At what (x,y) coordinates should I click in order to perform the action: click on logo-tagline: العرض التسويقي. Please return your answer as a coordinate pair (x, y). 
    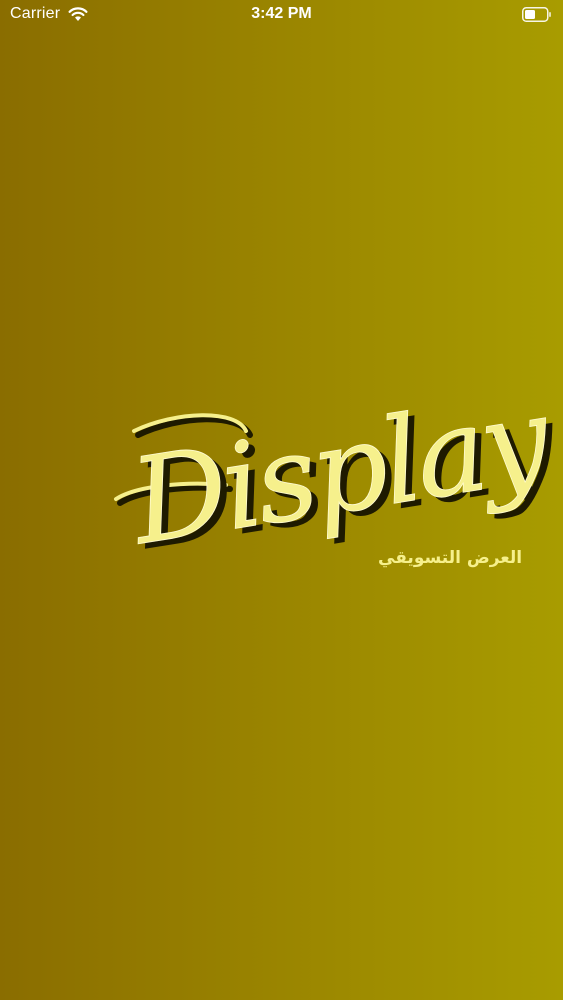
    Looking at the image, I should click on (450, 558).